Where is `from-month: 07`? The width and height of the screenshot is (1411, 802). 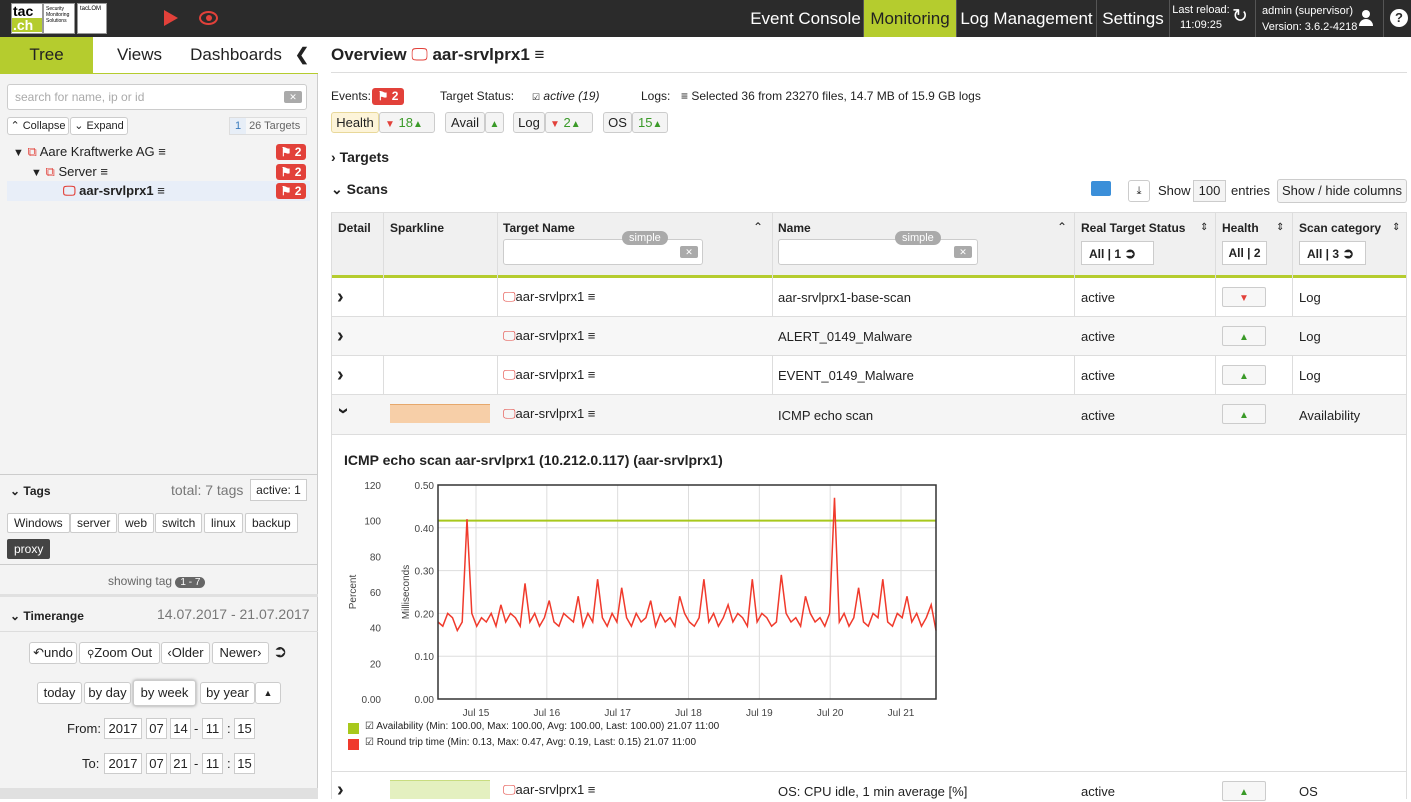 from-month: 07 is located at coordinates (156, 728).